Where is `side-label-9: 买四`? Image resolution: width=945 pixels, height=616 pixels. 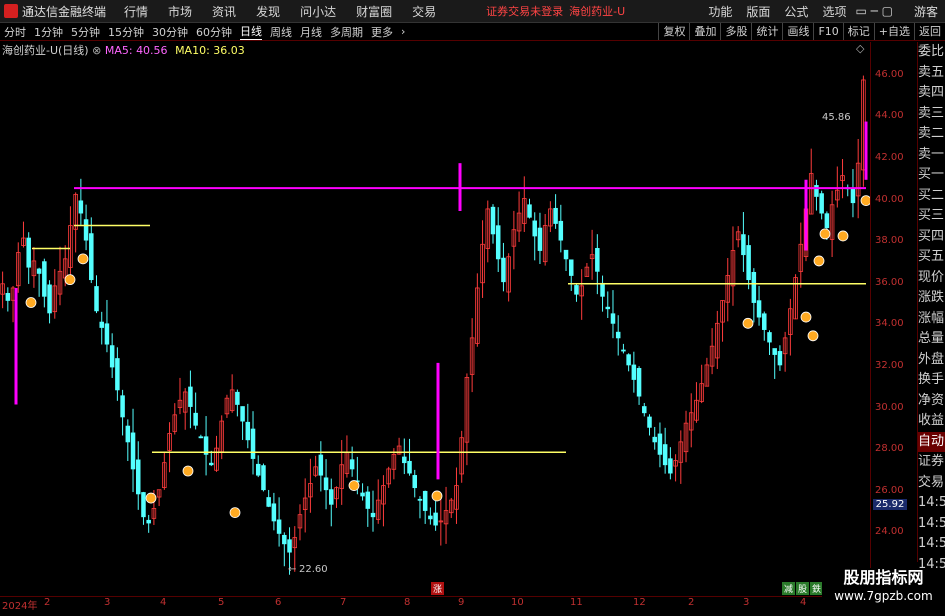
side-label-9: 买四 is located at coordinates (931, 237).